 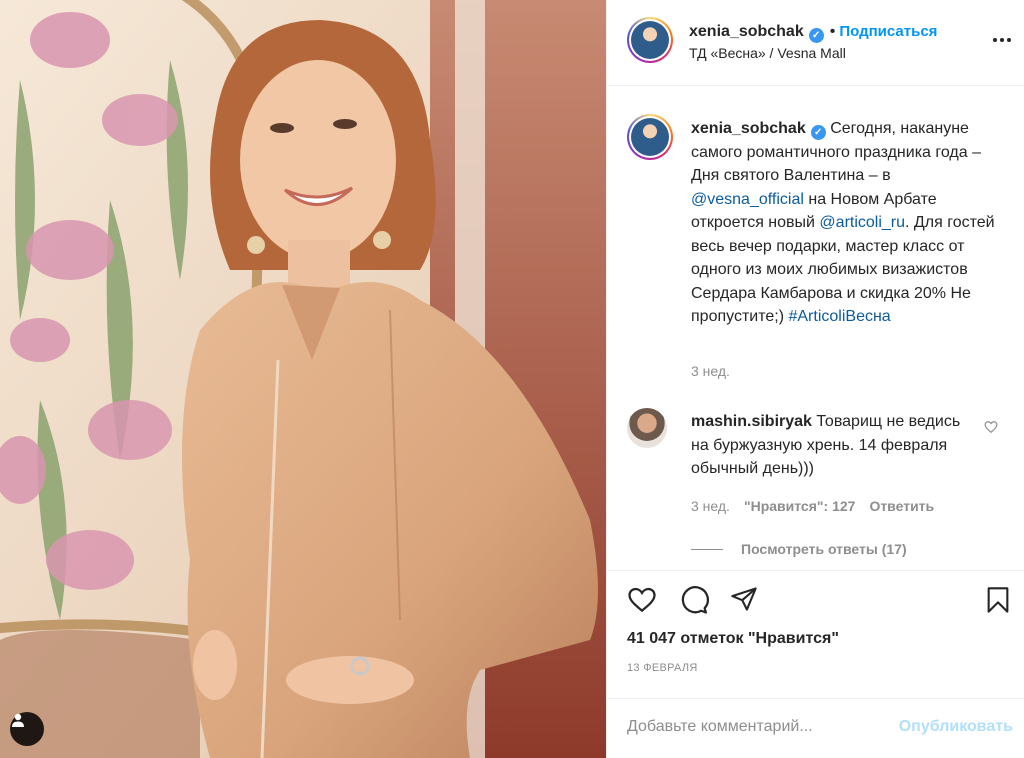 I want to click on publish-button: Опубликовать, so click(x=956, y=727).